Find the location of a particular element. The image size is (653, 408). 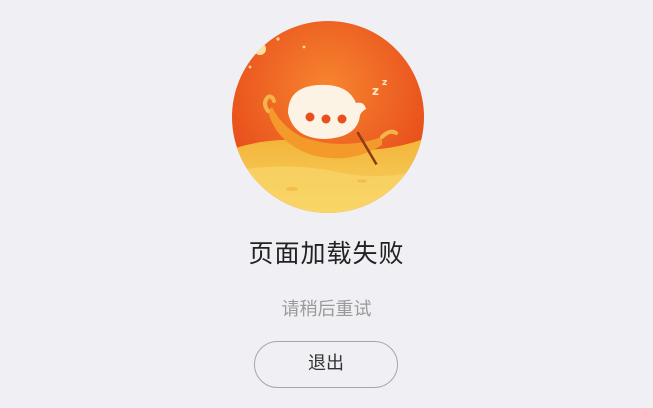

error-title: 页面加载失败 is located at coordinates (326, 253).